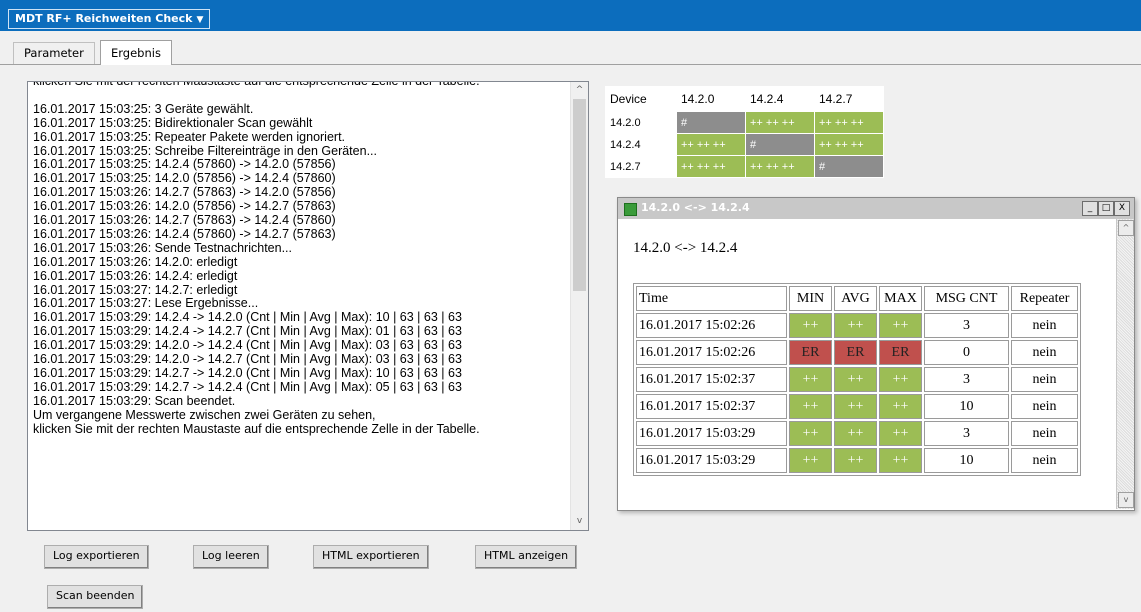 This screenshot has height=612, width=1141. I want to click on chevron-down-icon: ▼, so click(200, 20).